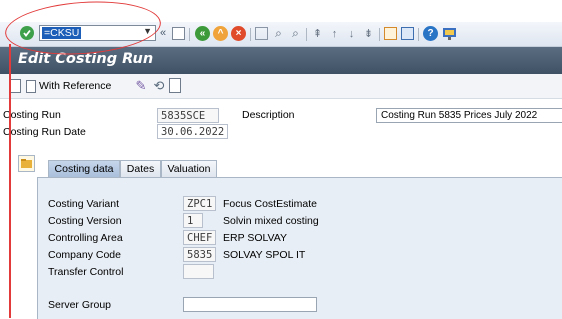  Describe the element at coordinates (141, 85) in the screenshot. I see `display-change-icon: ✎` at that location.